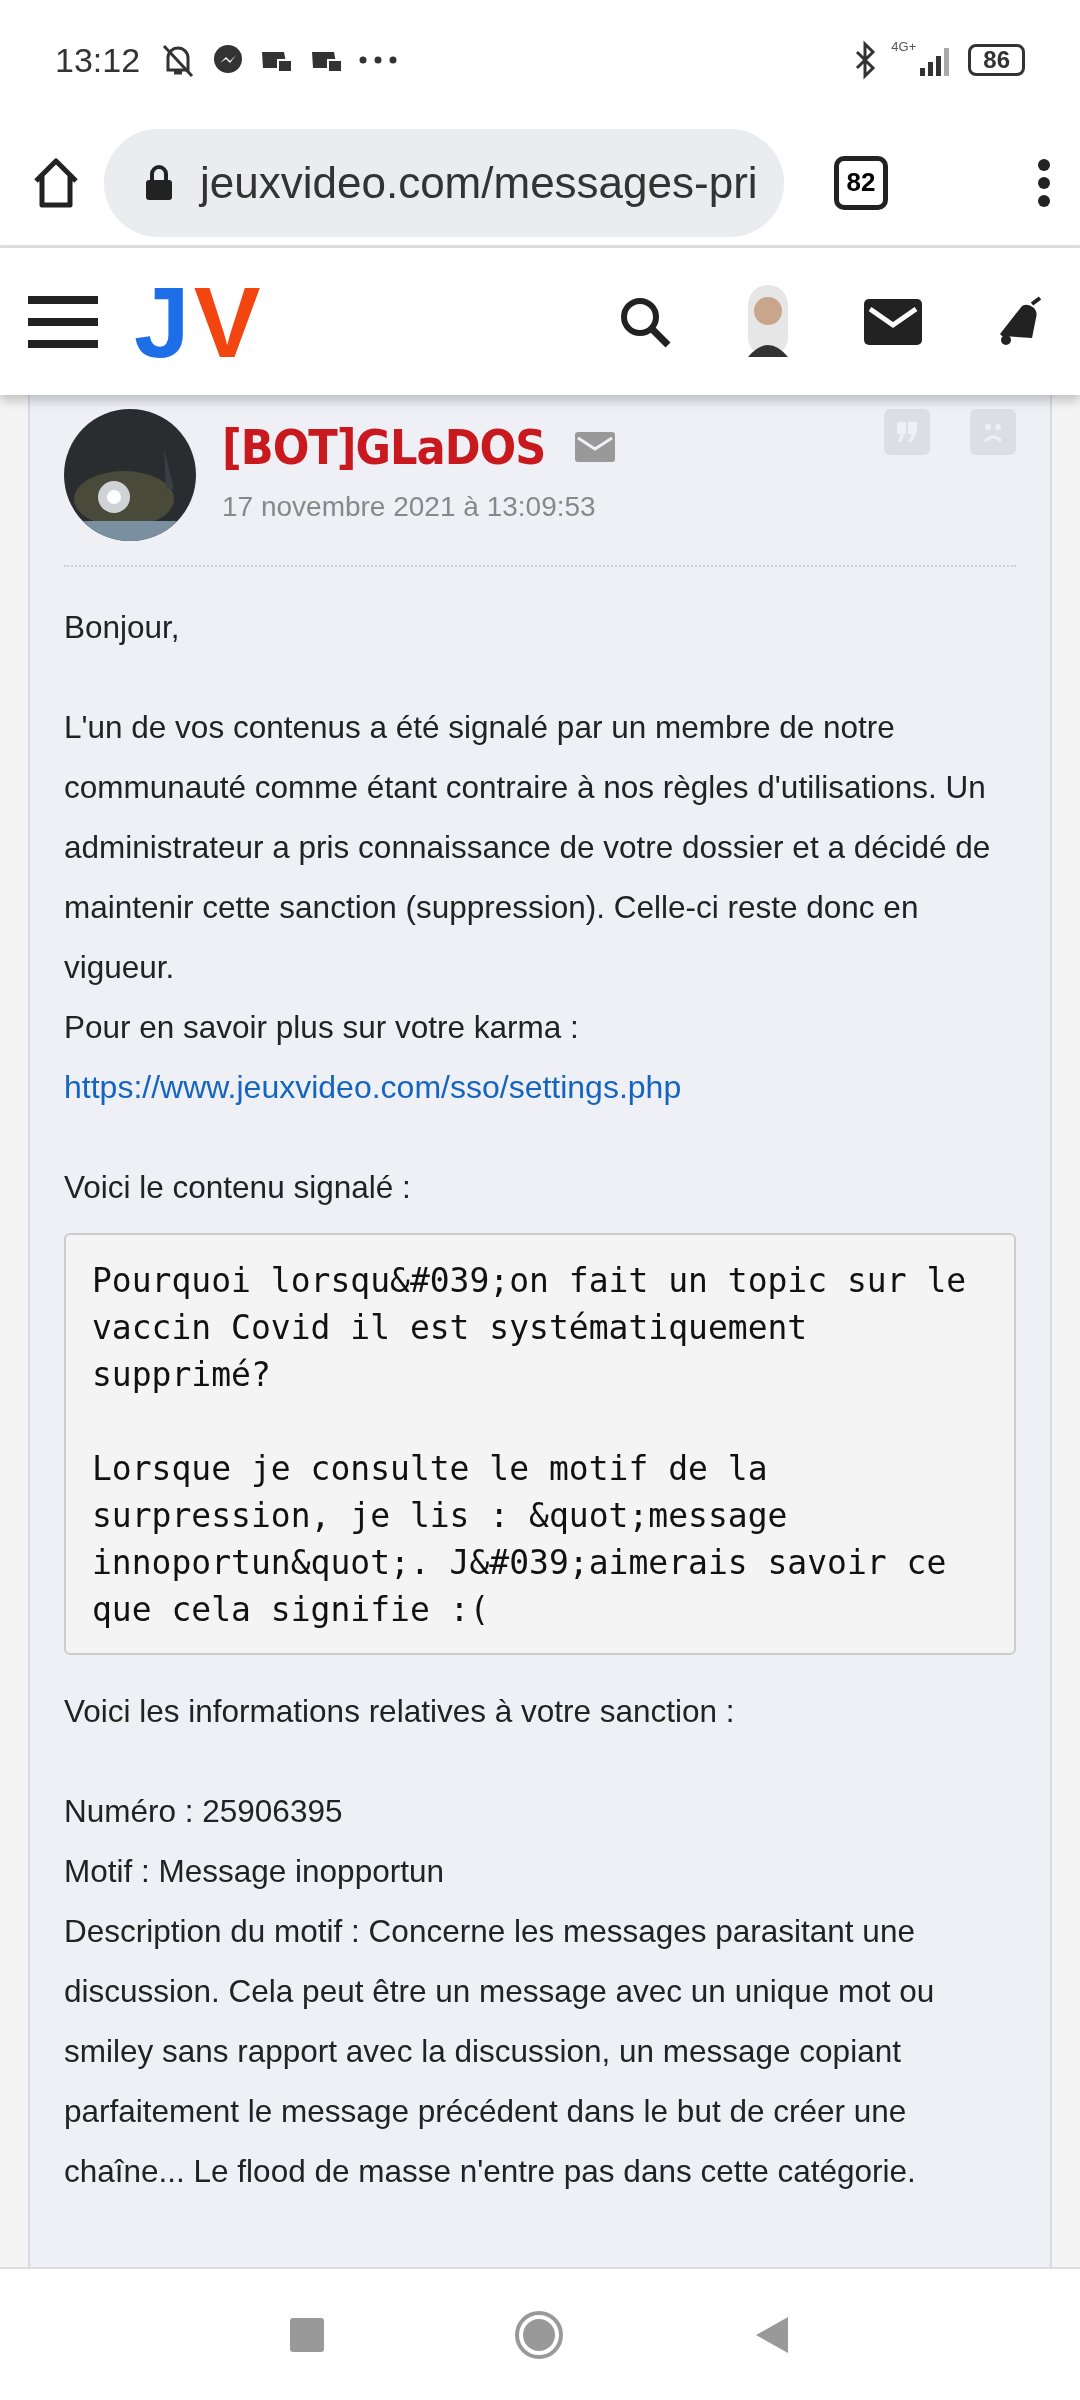 This screenshot has height=2400, width=1080. I want to click on back-icon, so click(772, 2334).